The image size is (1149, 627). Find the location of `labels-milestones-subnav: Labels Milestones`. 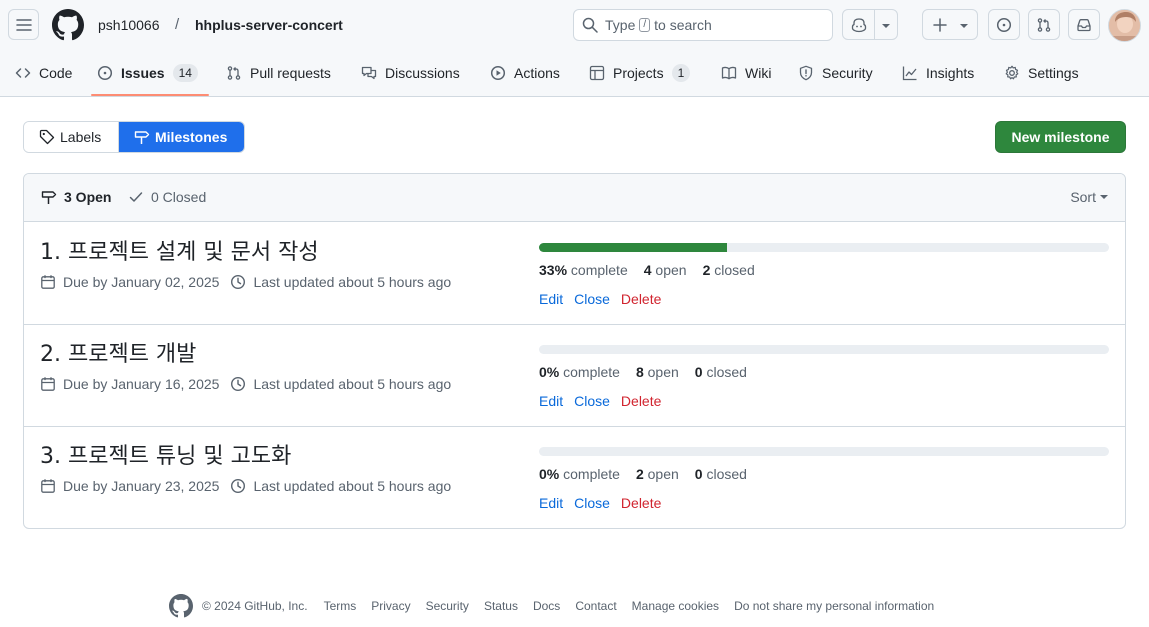

labels-milestones-subnav: Labels Milestones is located at coordinates (134, 137).